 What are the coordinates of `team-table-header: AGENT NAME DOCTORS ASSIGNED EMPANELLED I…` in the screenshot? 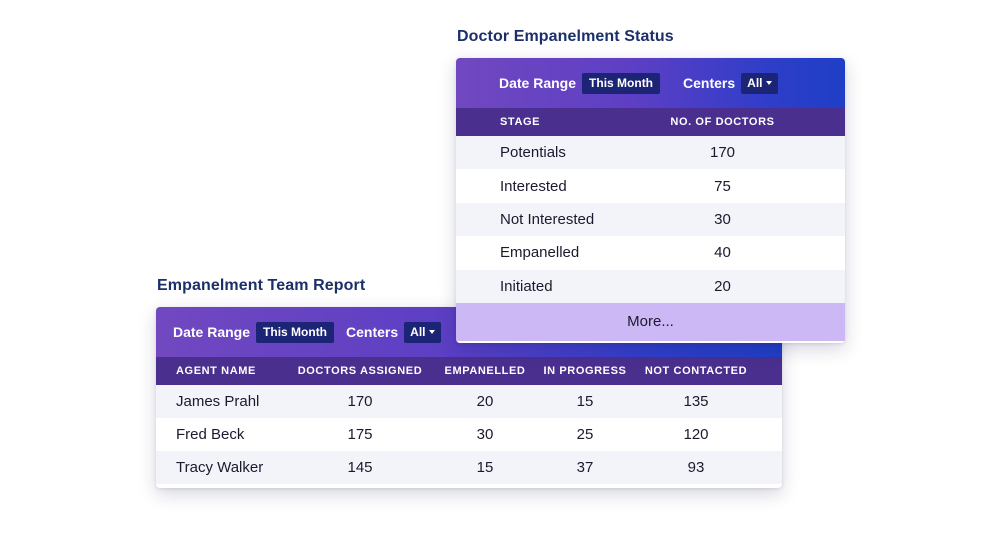 It's located at (469, 371).